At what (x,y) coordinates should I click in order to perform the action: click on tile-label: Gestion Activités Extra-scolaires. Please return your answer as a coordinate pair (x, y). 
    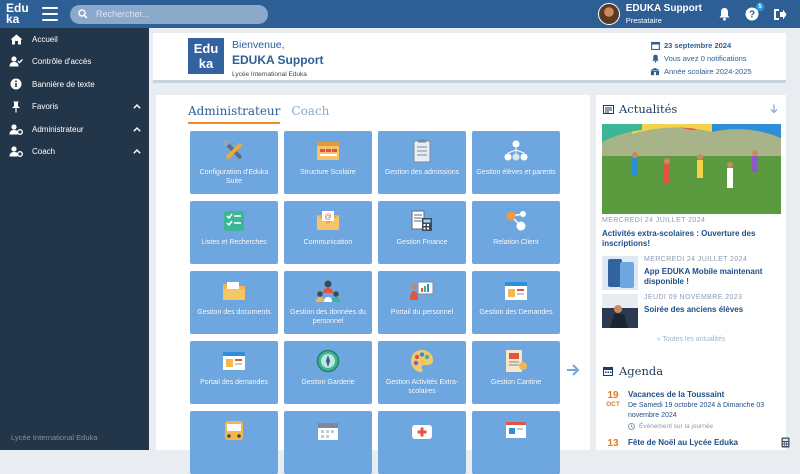
    Looking at the image, I should click on (422, 387).